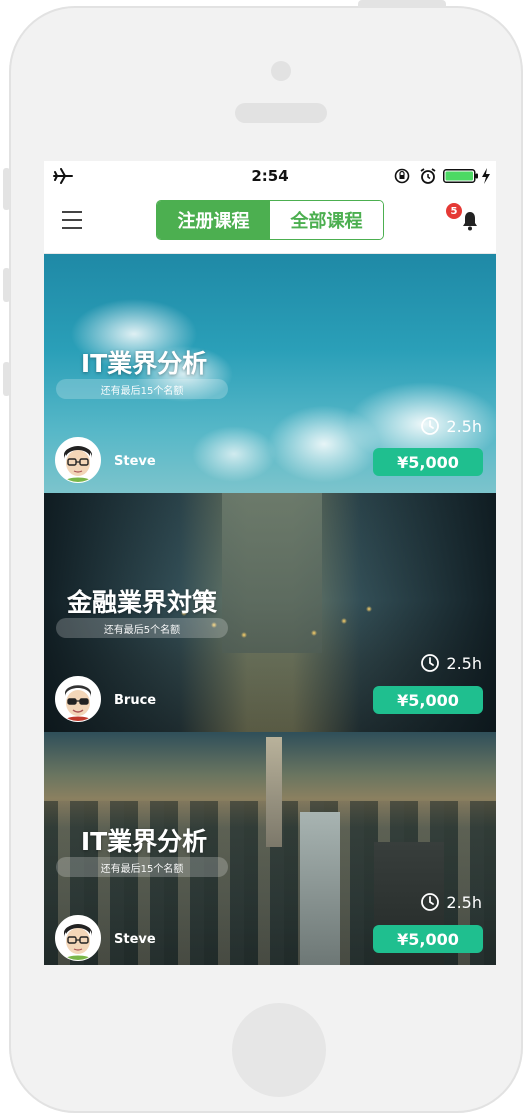 The height and width of the screenshot is (1119, 532). Describe the element at coordinates (141, 602) in the screenshot. I see `course-title: 金融業界対策` at that location.